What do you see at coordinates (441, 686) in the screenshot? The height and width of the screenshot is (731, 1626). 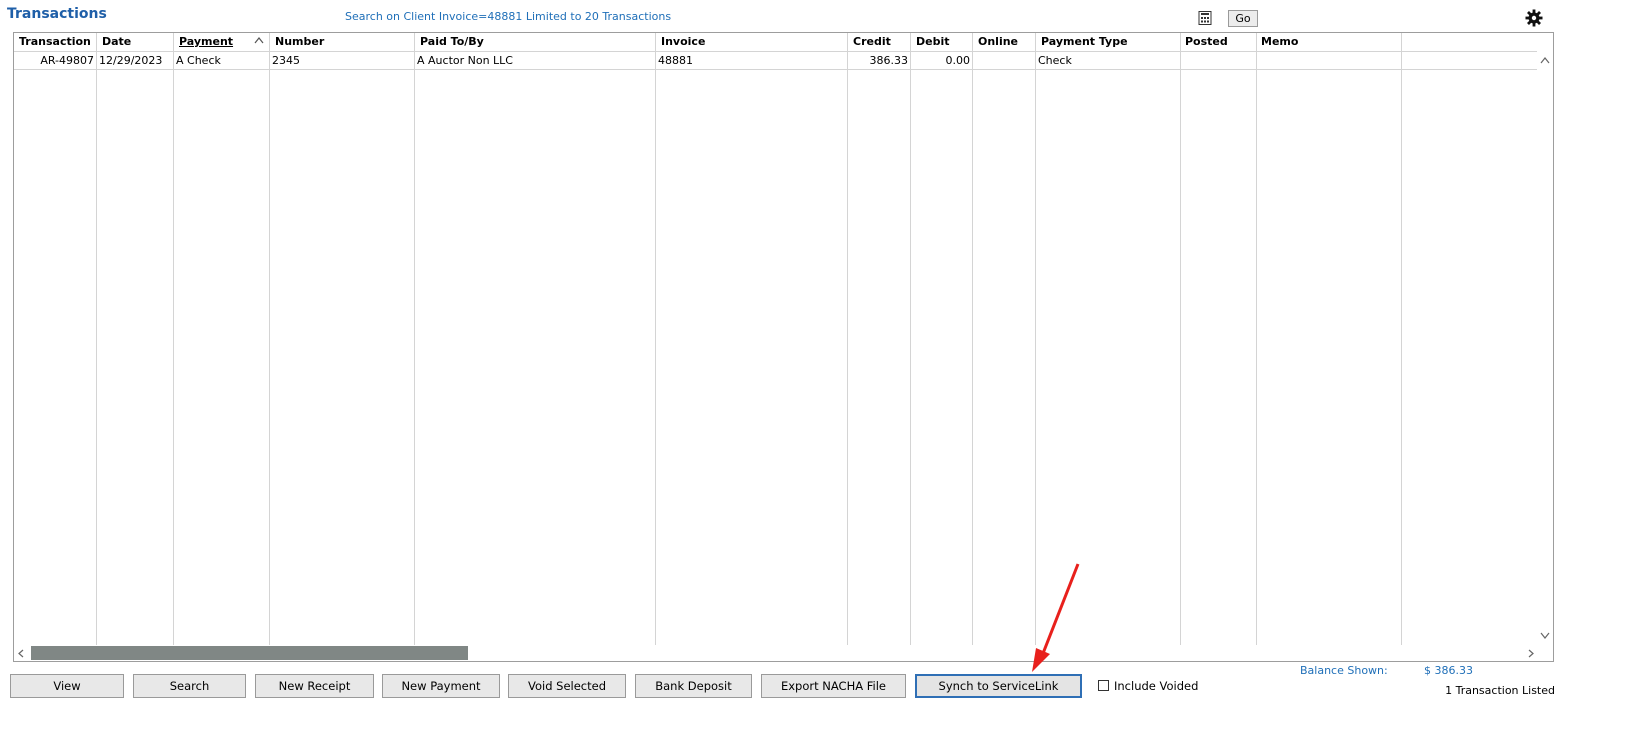 I see `new-payment-button: New Payment` at bounding box center [441, 686].